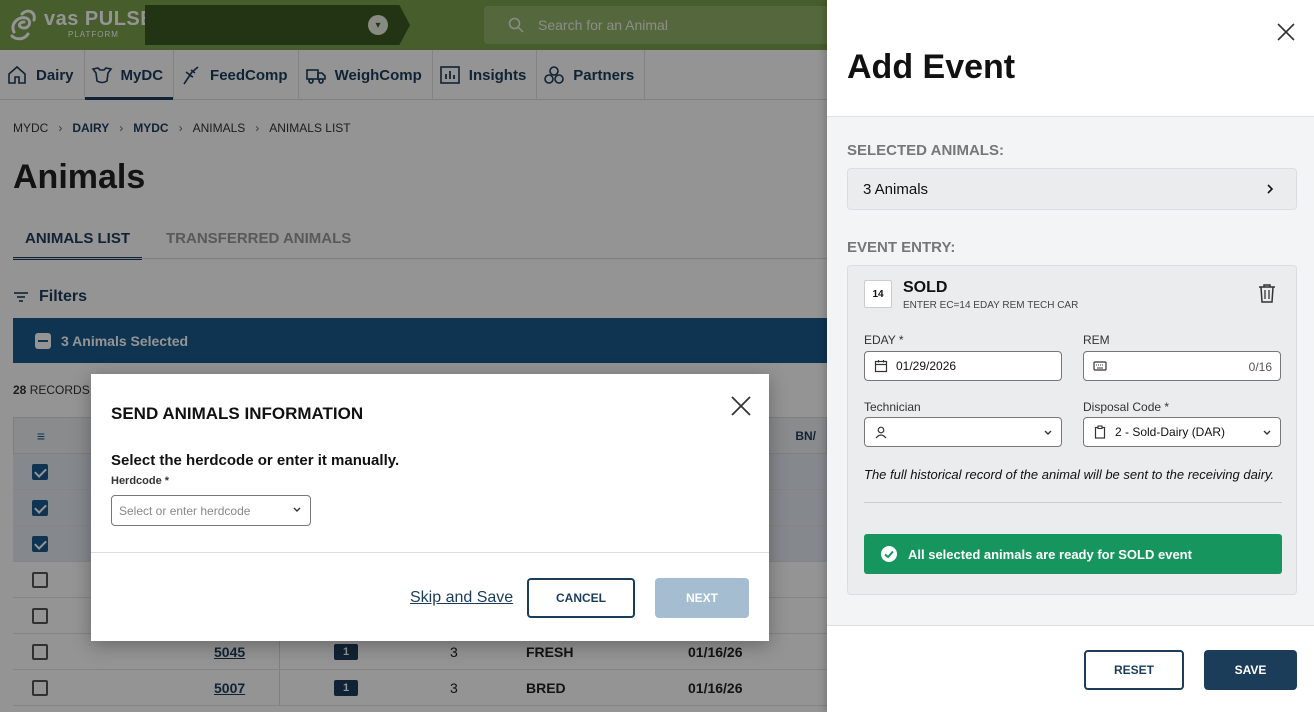  What do you see at coordinates (1100, 366) in the screenshot?
I see `keyboard-icon` at bounding box center [1100, 366].